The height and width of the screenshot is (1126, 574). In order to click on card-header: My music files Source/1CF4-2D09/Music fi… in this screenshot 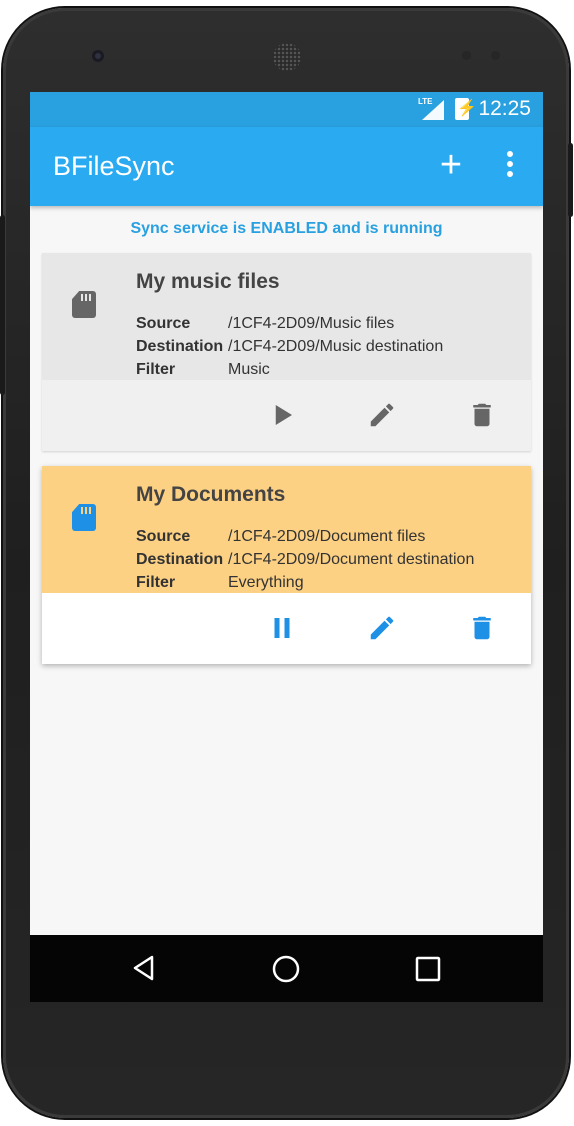, I will do `click(286, 316)`.